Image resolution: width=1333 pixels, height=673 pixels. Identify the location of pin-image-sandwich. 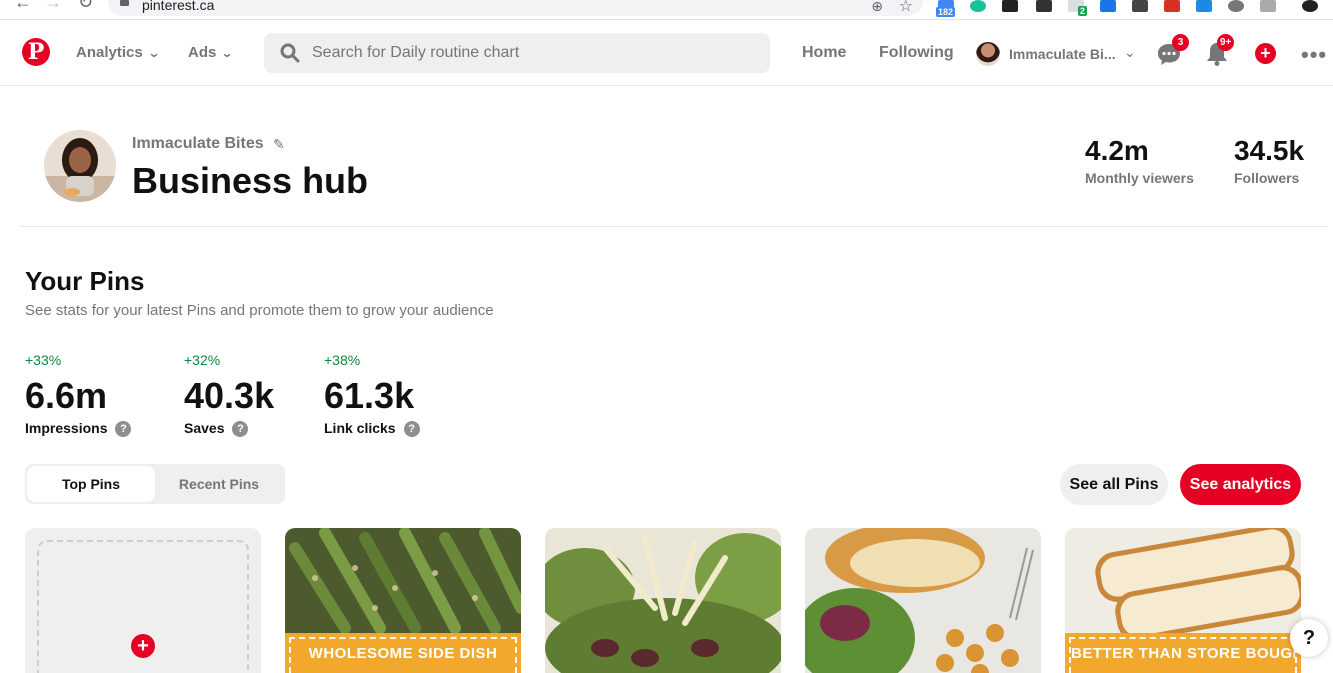
(923, 600).